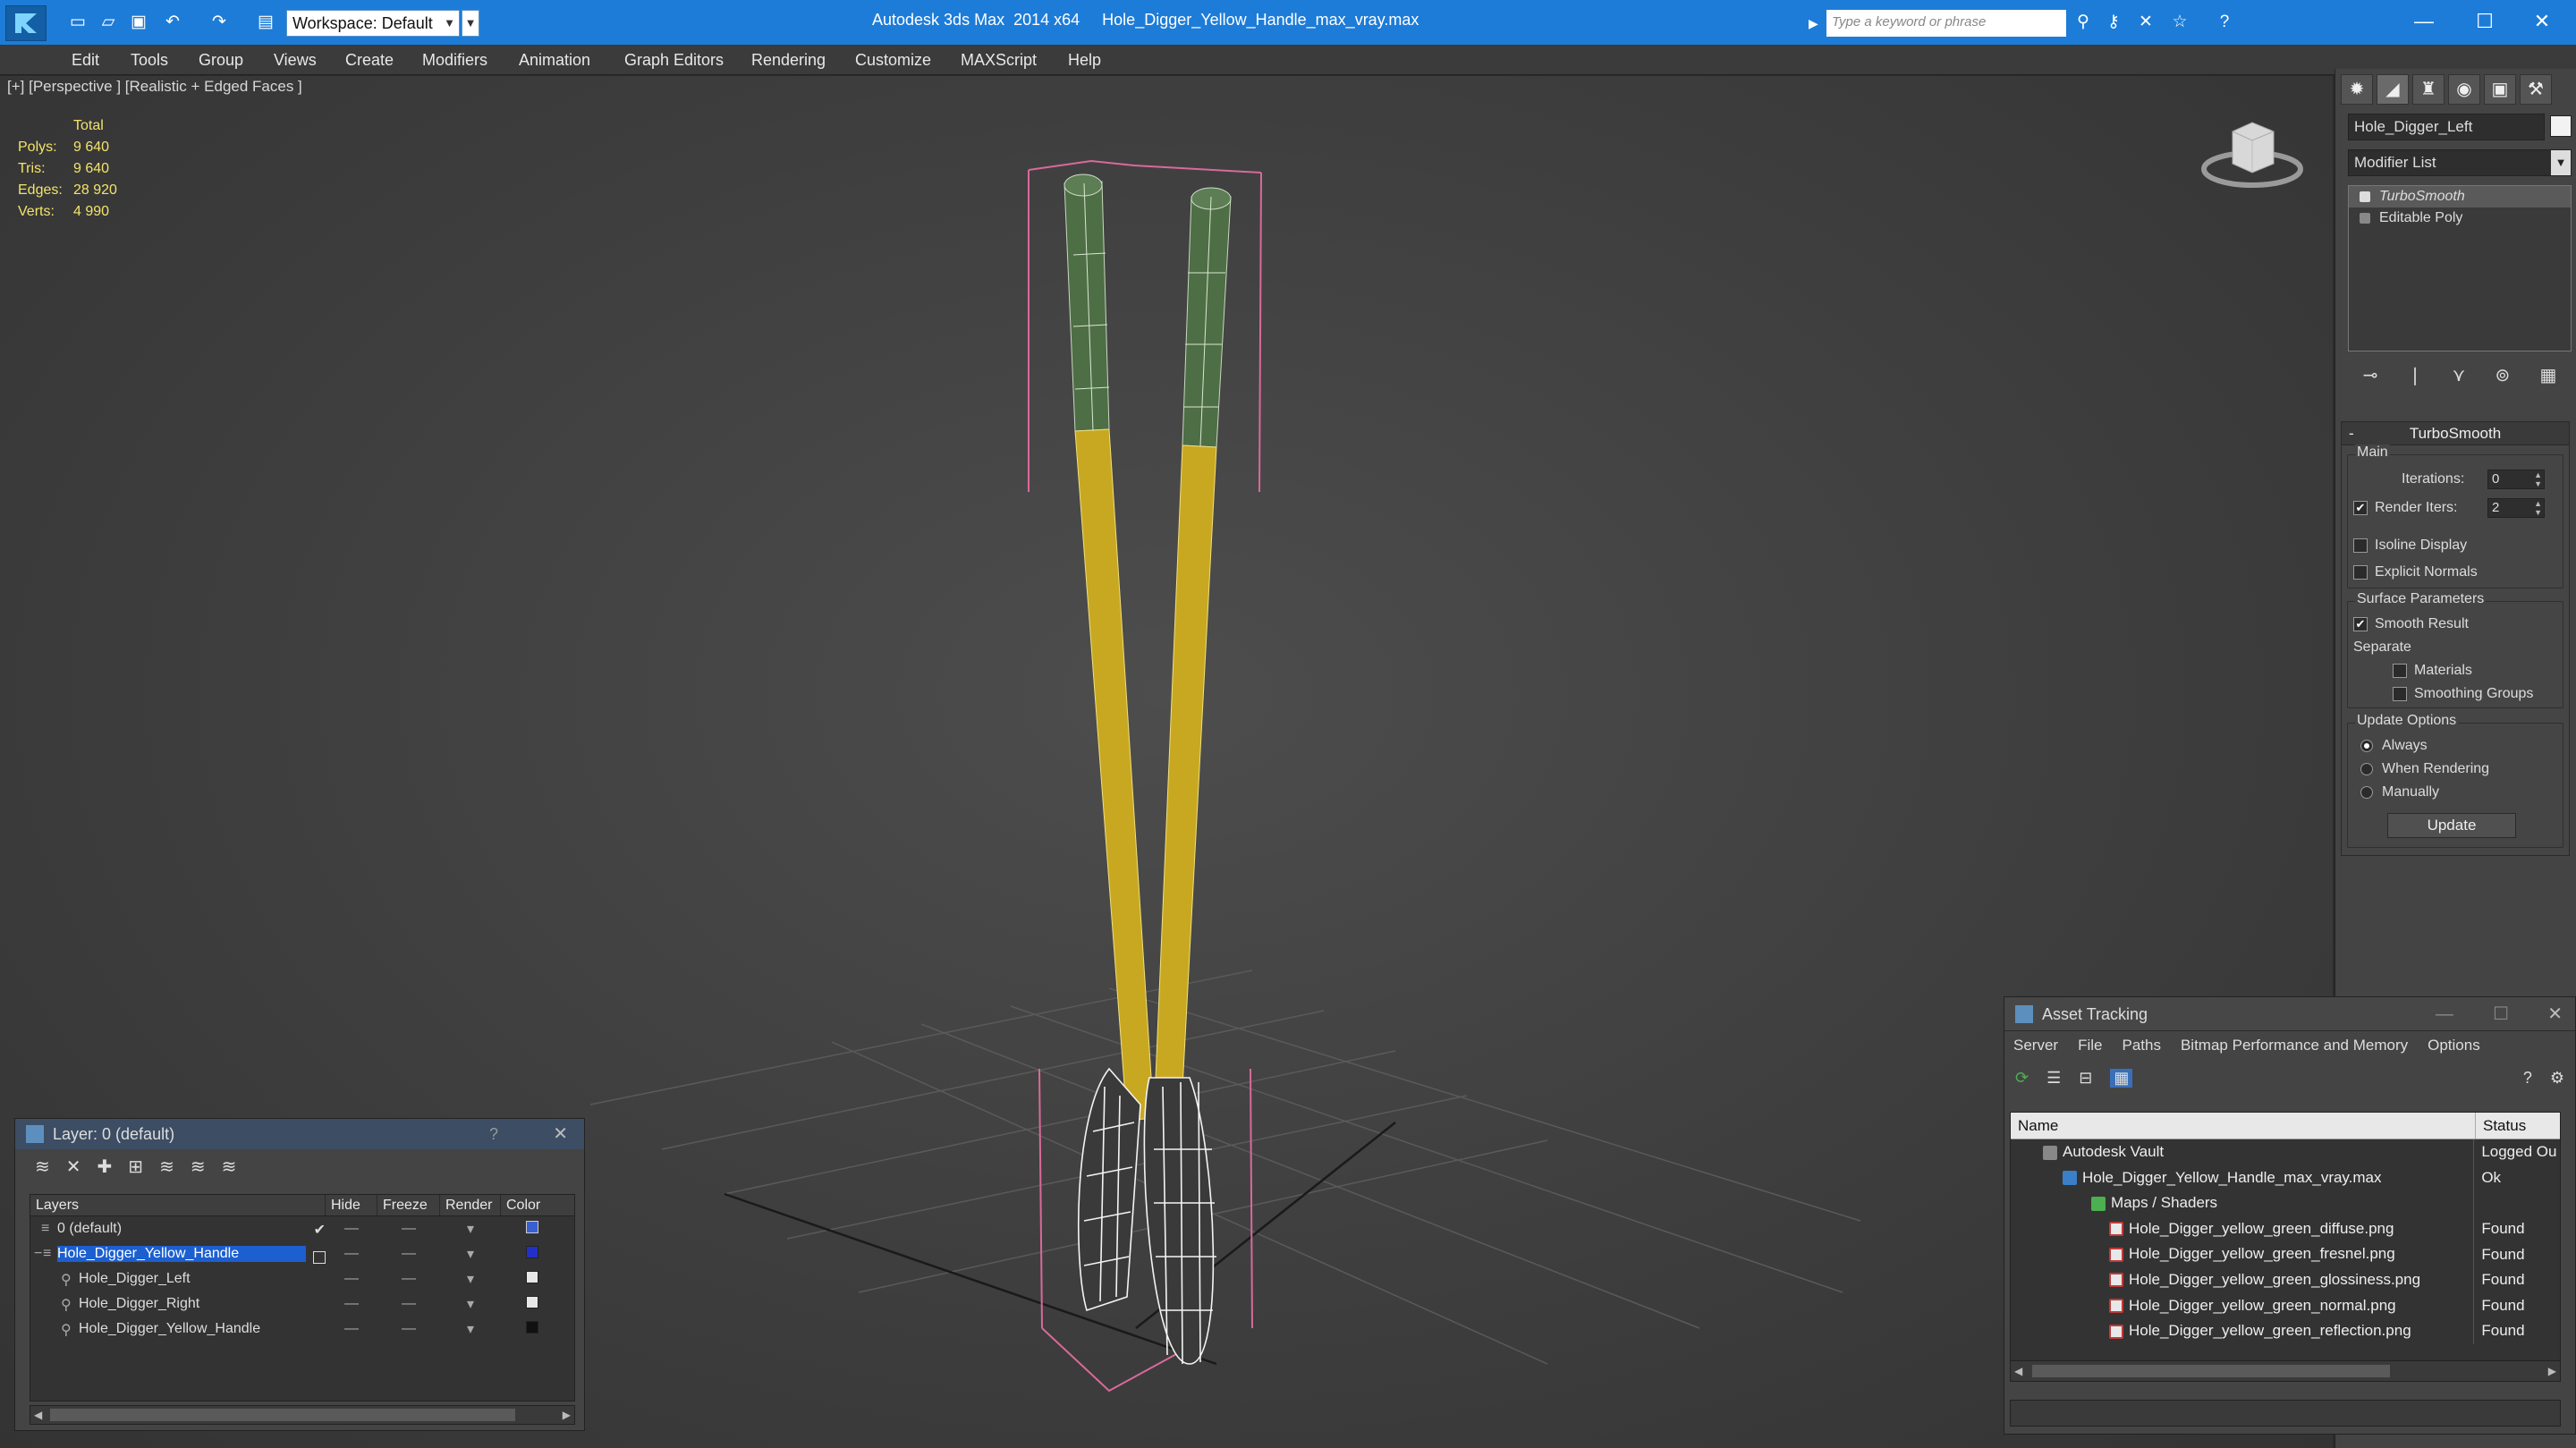  What do you see at coordinates (2516, 508) in the screenshot?
I see `render-iters-spinner: 2 ▲ ▼` at bounding box center [2516, 508].